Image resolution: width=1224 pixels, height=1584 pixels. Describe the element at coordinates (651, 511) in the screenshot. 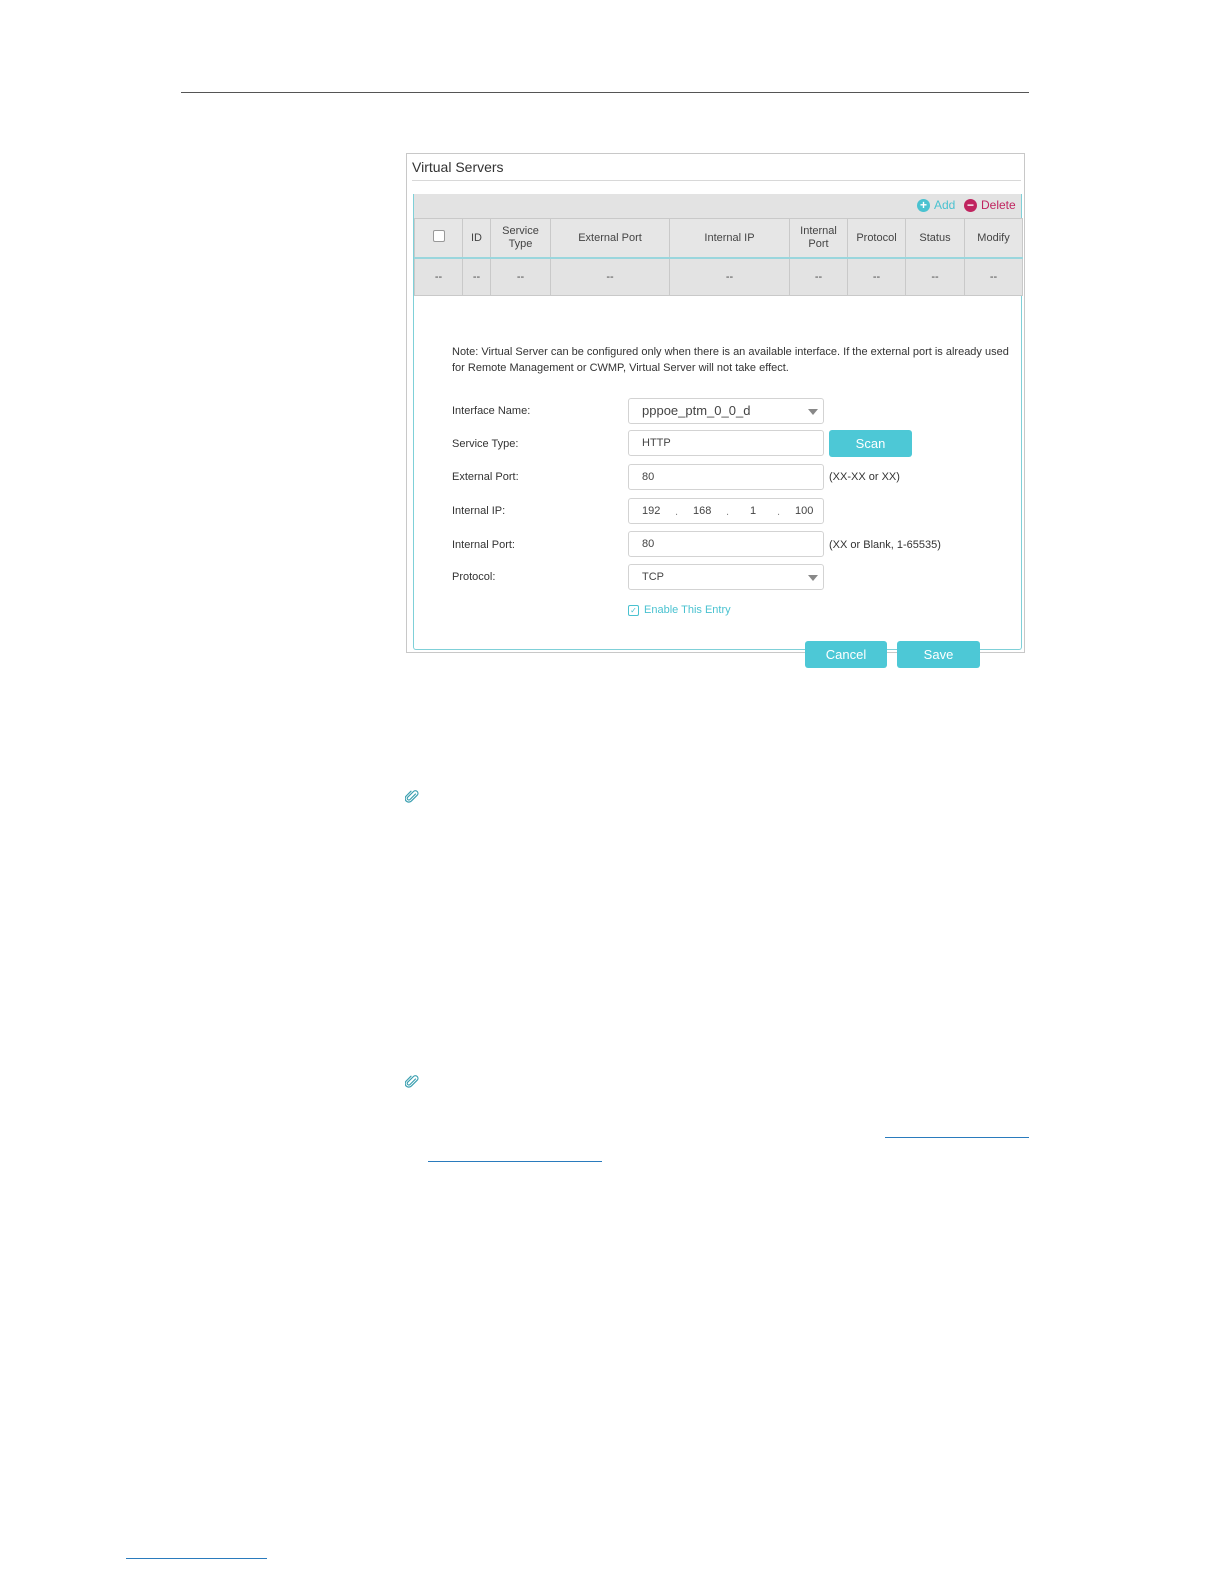

I see `ip-octet-1: 192` at that location.